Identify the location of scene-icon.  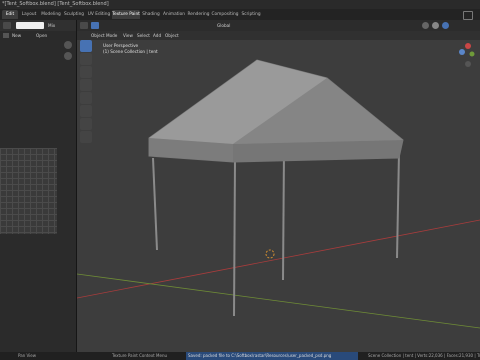
(468, 15).